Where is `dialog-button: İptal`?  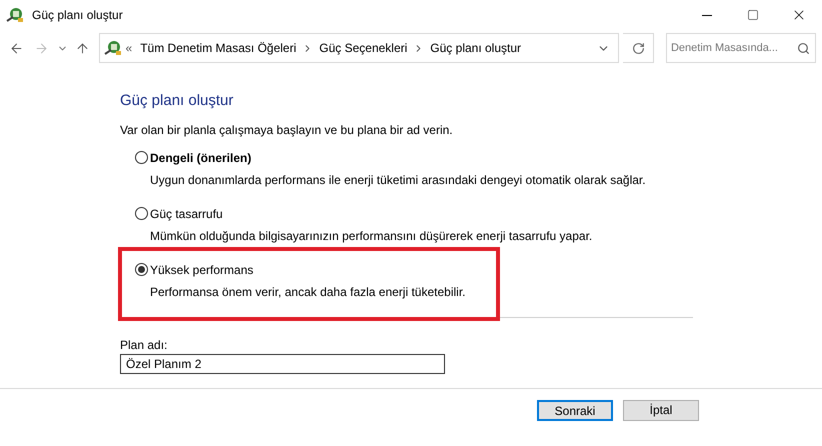 dialog-button: İptal is located at coordinates (661, 410).